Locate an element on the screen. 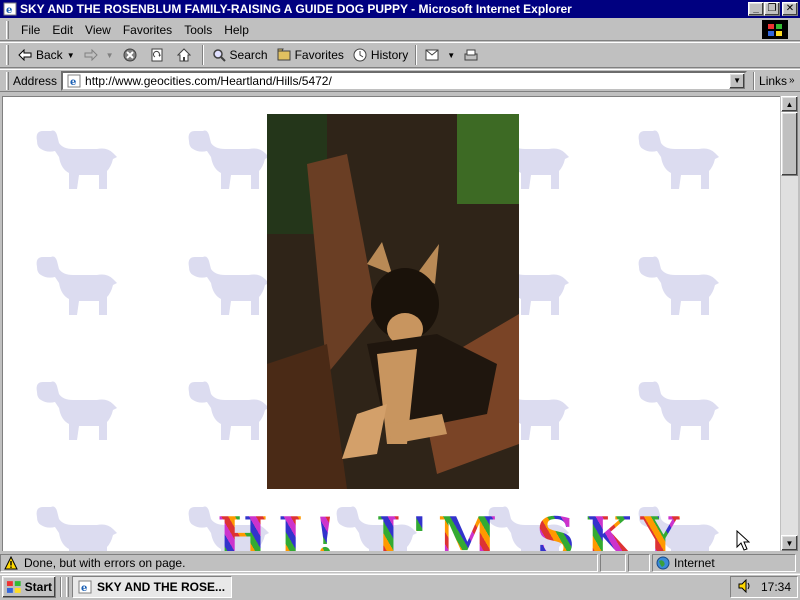 The image size is (800, 600). history-label: History is located at coordinates (389, 55).